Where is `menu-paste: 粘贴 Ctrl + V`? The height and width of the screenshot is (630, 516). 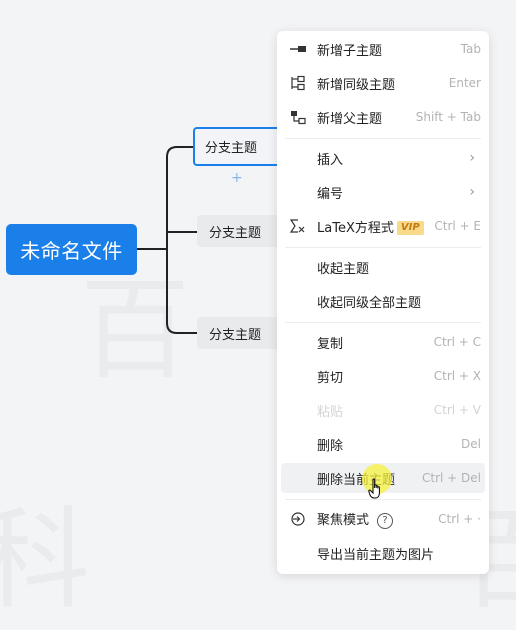 menu-paste: 粘贴 Ctrl + V is located at coordinates (383, 410).